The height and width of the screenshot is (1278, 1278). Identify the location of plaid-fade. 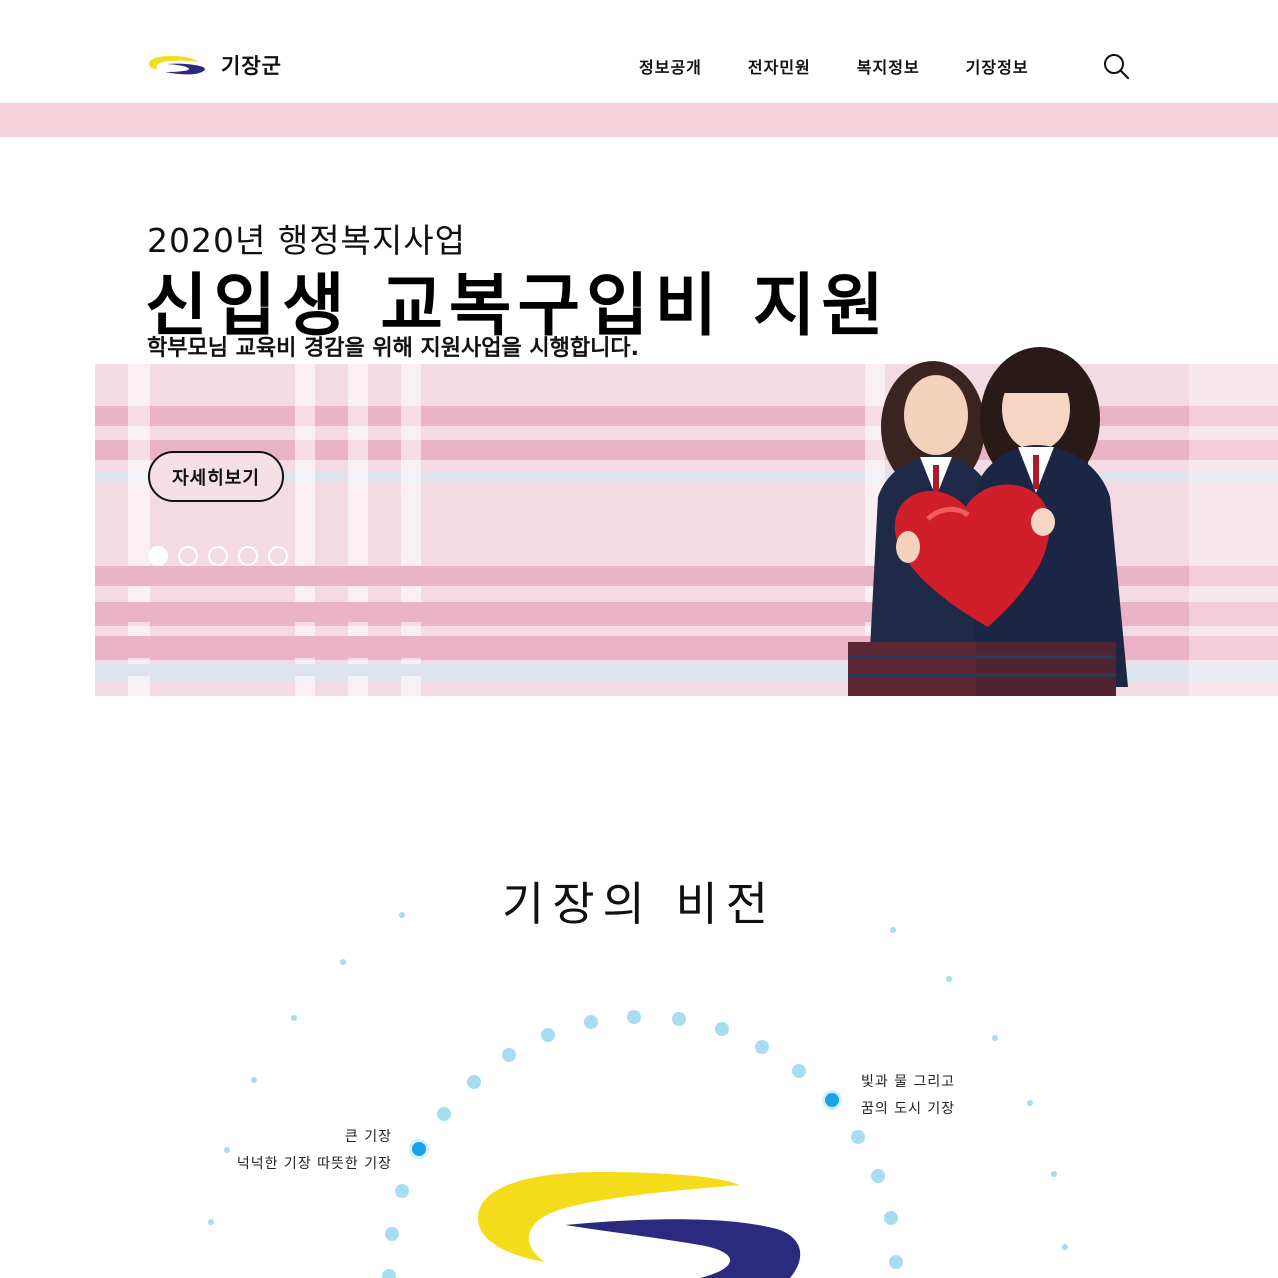
(1233, 530).